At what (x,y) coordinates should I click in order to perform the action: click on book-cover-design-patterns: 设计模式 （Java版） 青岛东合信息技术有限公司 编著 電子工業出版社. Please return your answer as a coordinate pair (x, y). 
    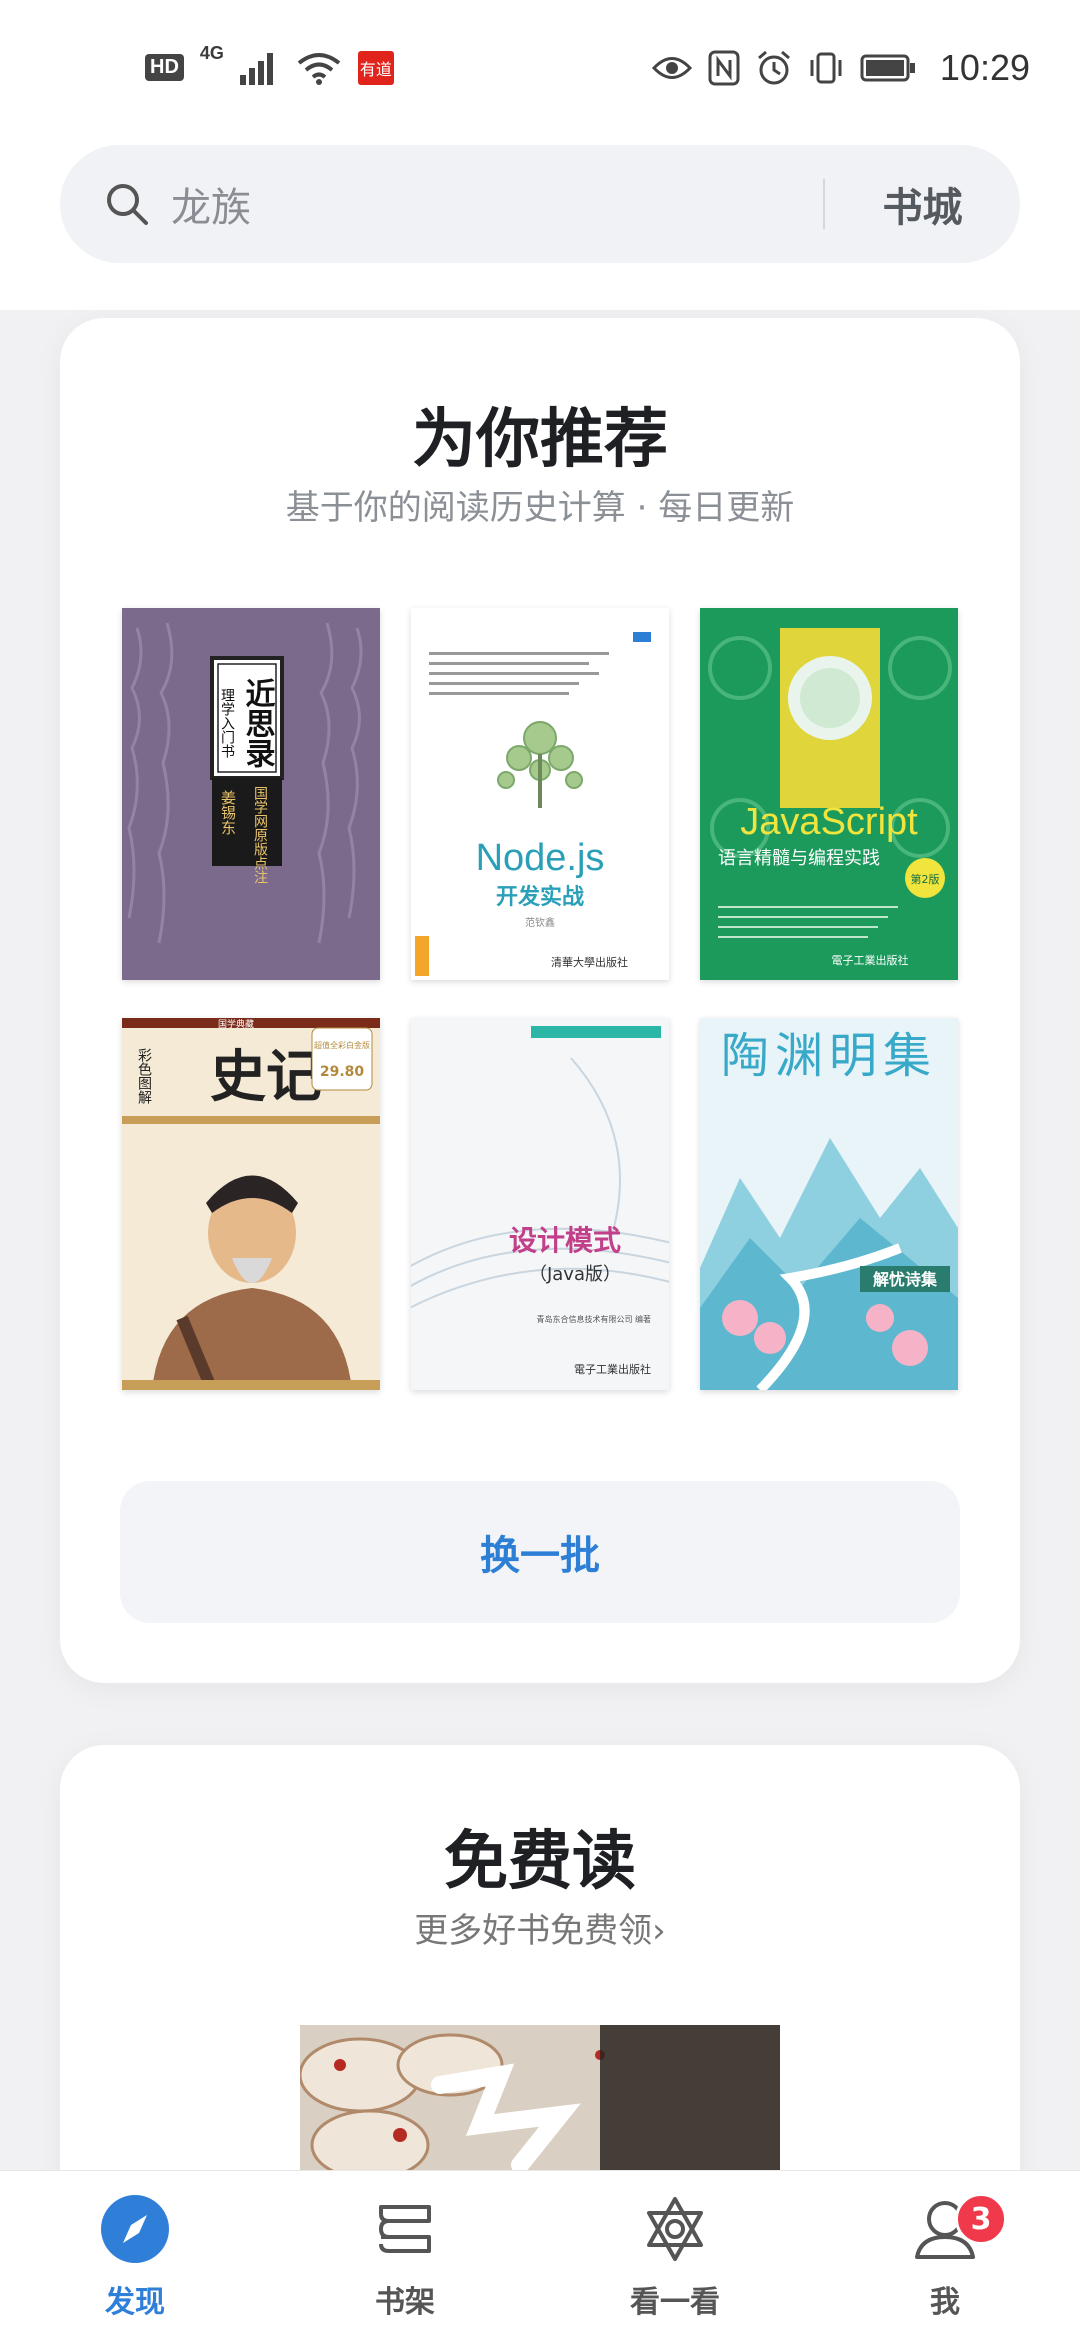
    Looking at the image, I should click on (540, 1204).